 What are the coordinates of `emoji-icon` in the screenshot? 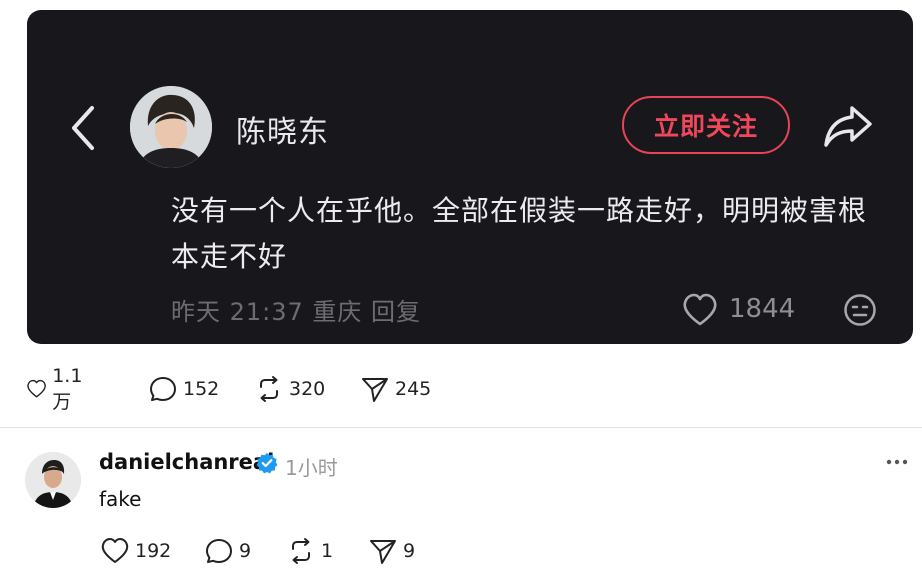 It's located at (860, 310).